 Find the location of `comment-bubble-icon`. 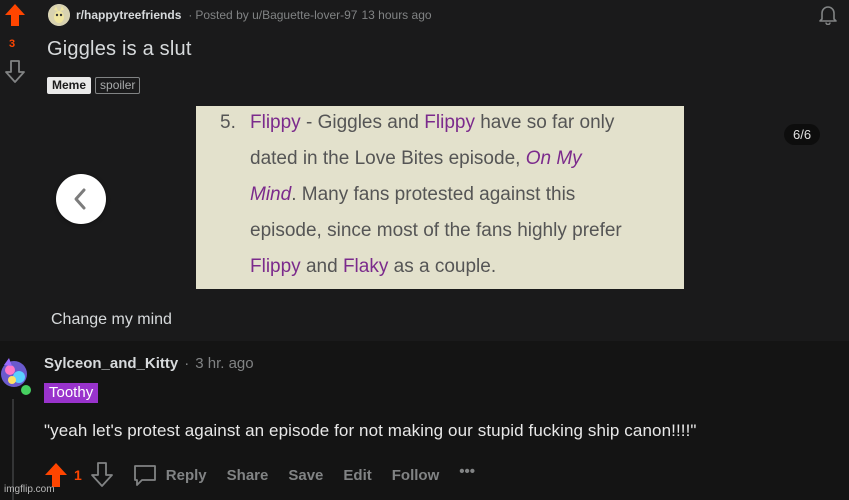

comment-bubble-icon is located at coordinates (144, 475).